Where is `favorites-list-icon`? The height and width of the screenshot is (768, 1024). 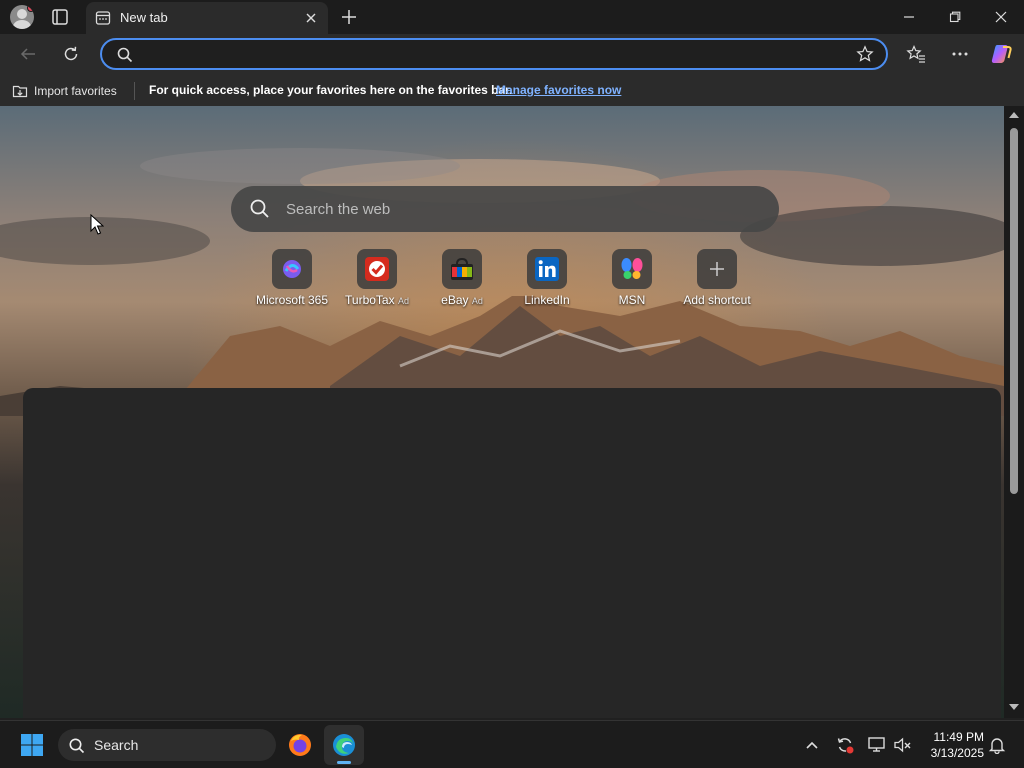 favorites-list-icon is located at coordinates (915, 54).